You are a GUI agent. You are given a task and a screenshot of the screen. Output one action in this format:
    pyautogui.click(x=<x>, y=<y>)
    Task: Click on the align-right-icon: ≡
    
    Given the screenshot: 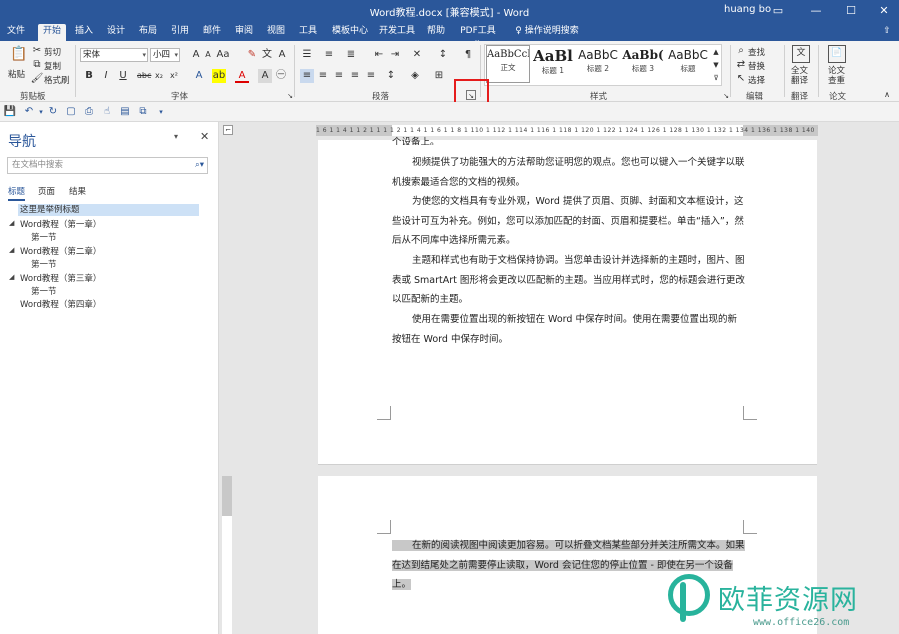 What is the action you would take?
    pyautogui.click(x=339, y=76)
    